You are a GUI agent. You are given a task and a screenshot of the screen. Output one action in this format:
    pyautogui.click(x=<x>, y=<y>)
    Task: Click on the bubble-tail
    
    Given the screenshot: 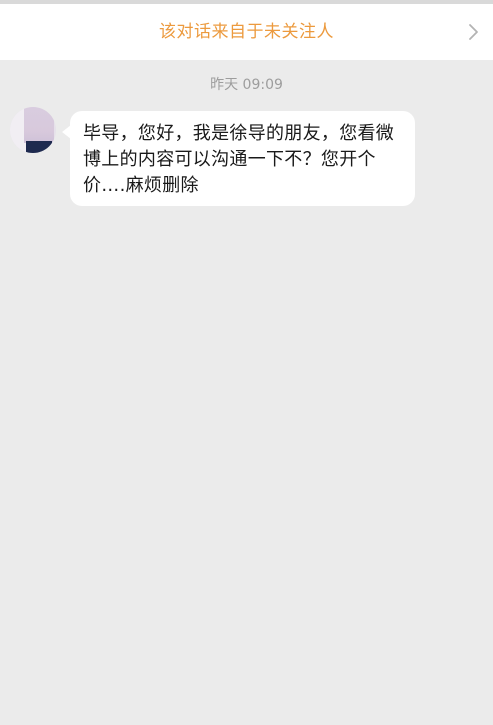 What is the action you would take?
    pyautogui.click(x=66, y=132)
    